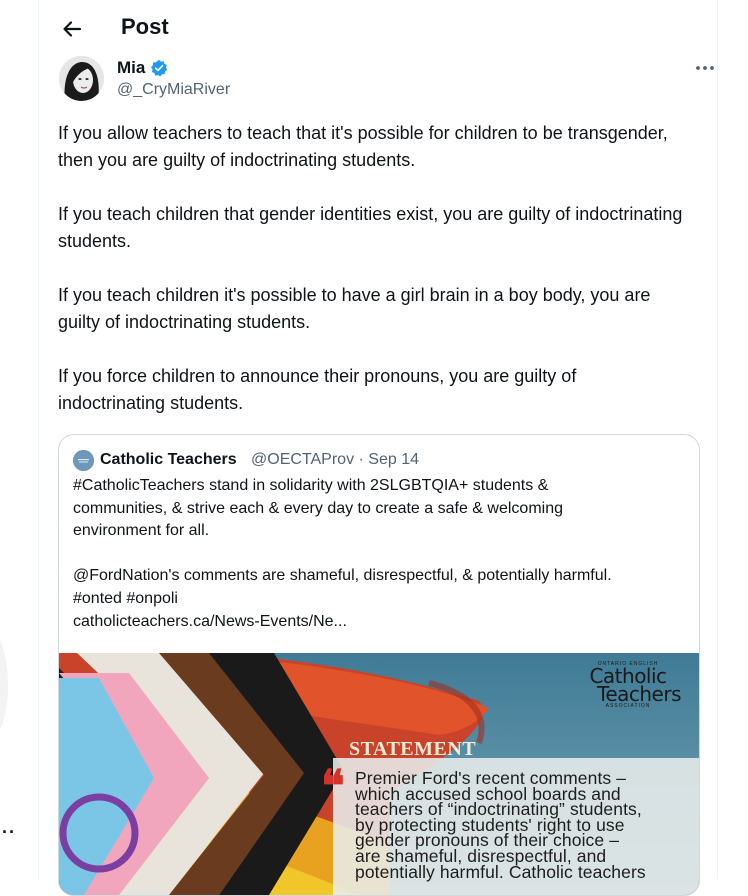 This screenshot has width=748, height=896. What do you see at coordinates (173, 90) in the screenshot?
I see `author-handle: @_CryMiaRiver` at bounding box center [173, 90].